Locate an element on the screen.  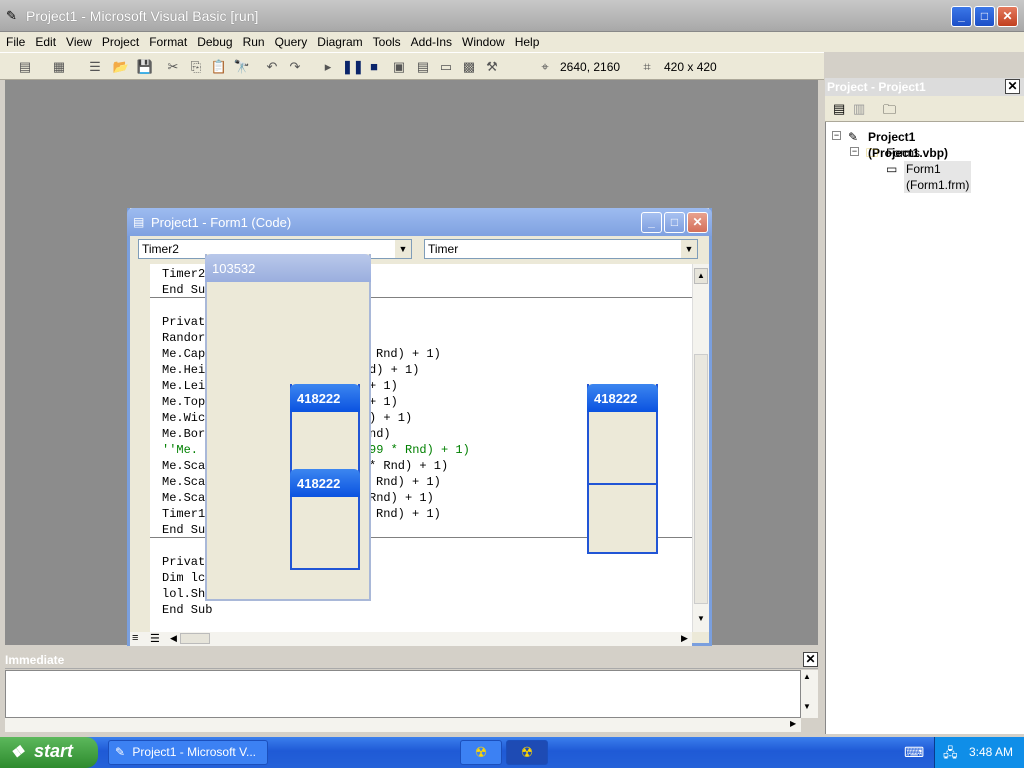
immediate-input is located at coordinates (403, 694).